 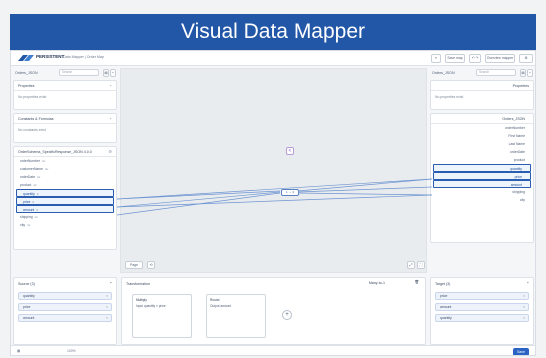 What do you see at coordinates (138, 284) in the screenshot?
I see `transformation-title: Transformation` at bounding box center [138, 284].